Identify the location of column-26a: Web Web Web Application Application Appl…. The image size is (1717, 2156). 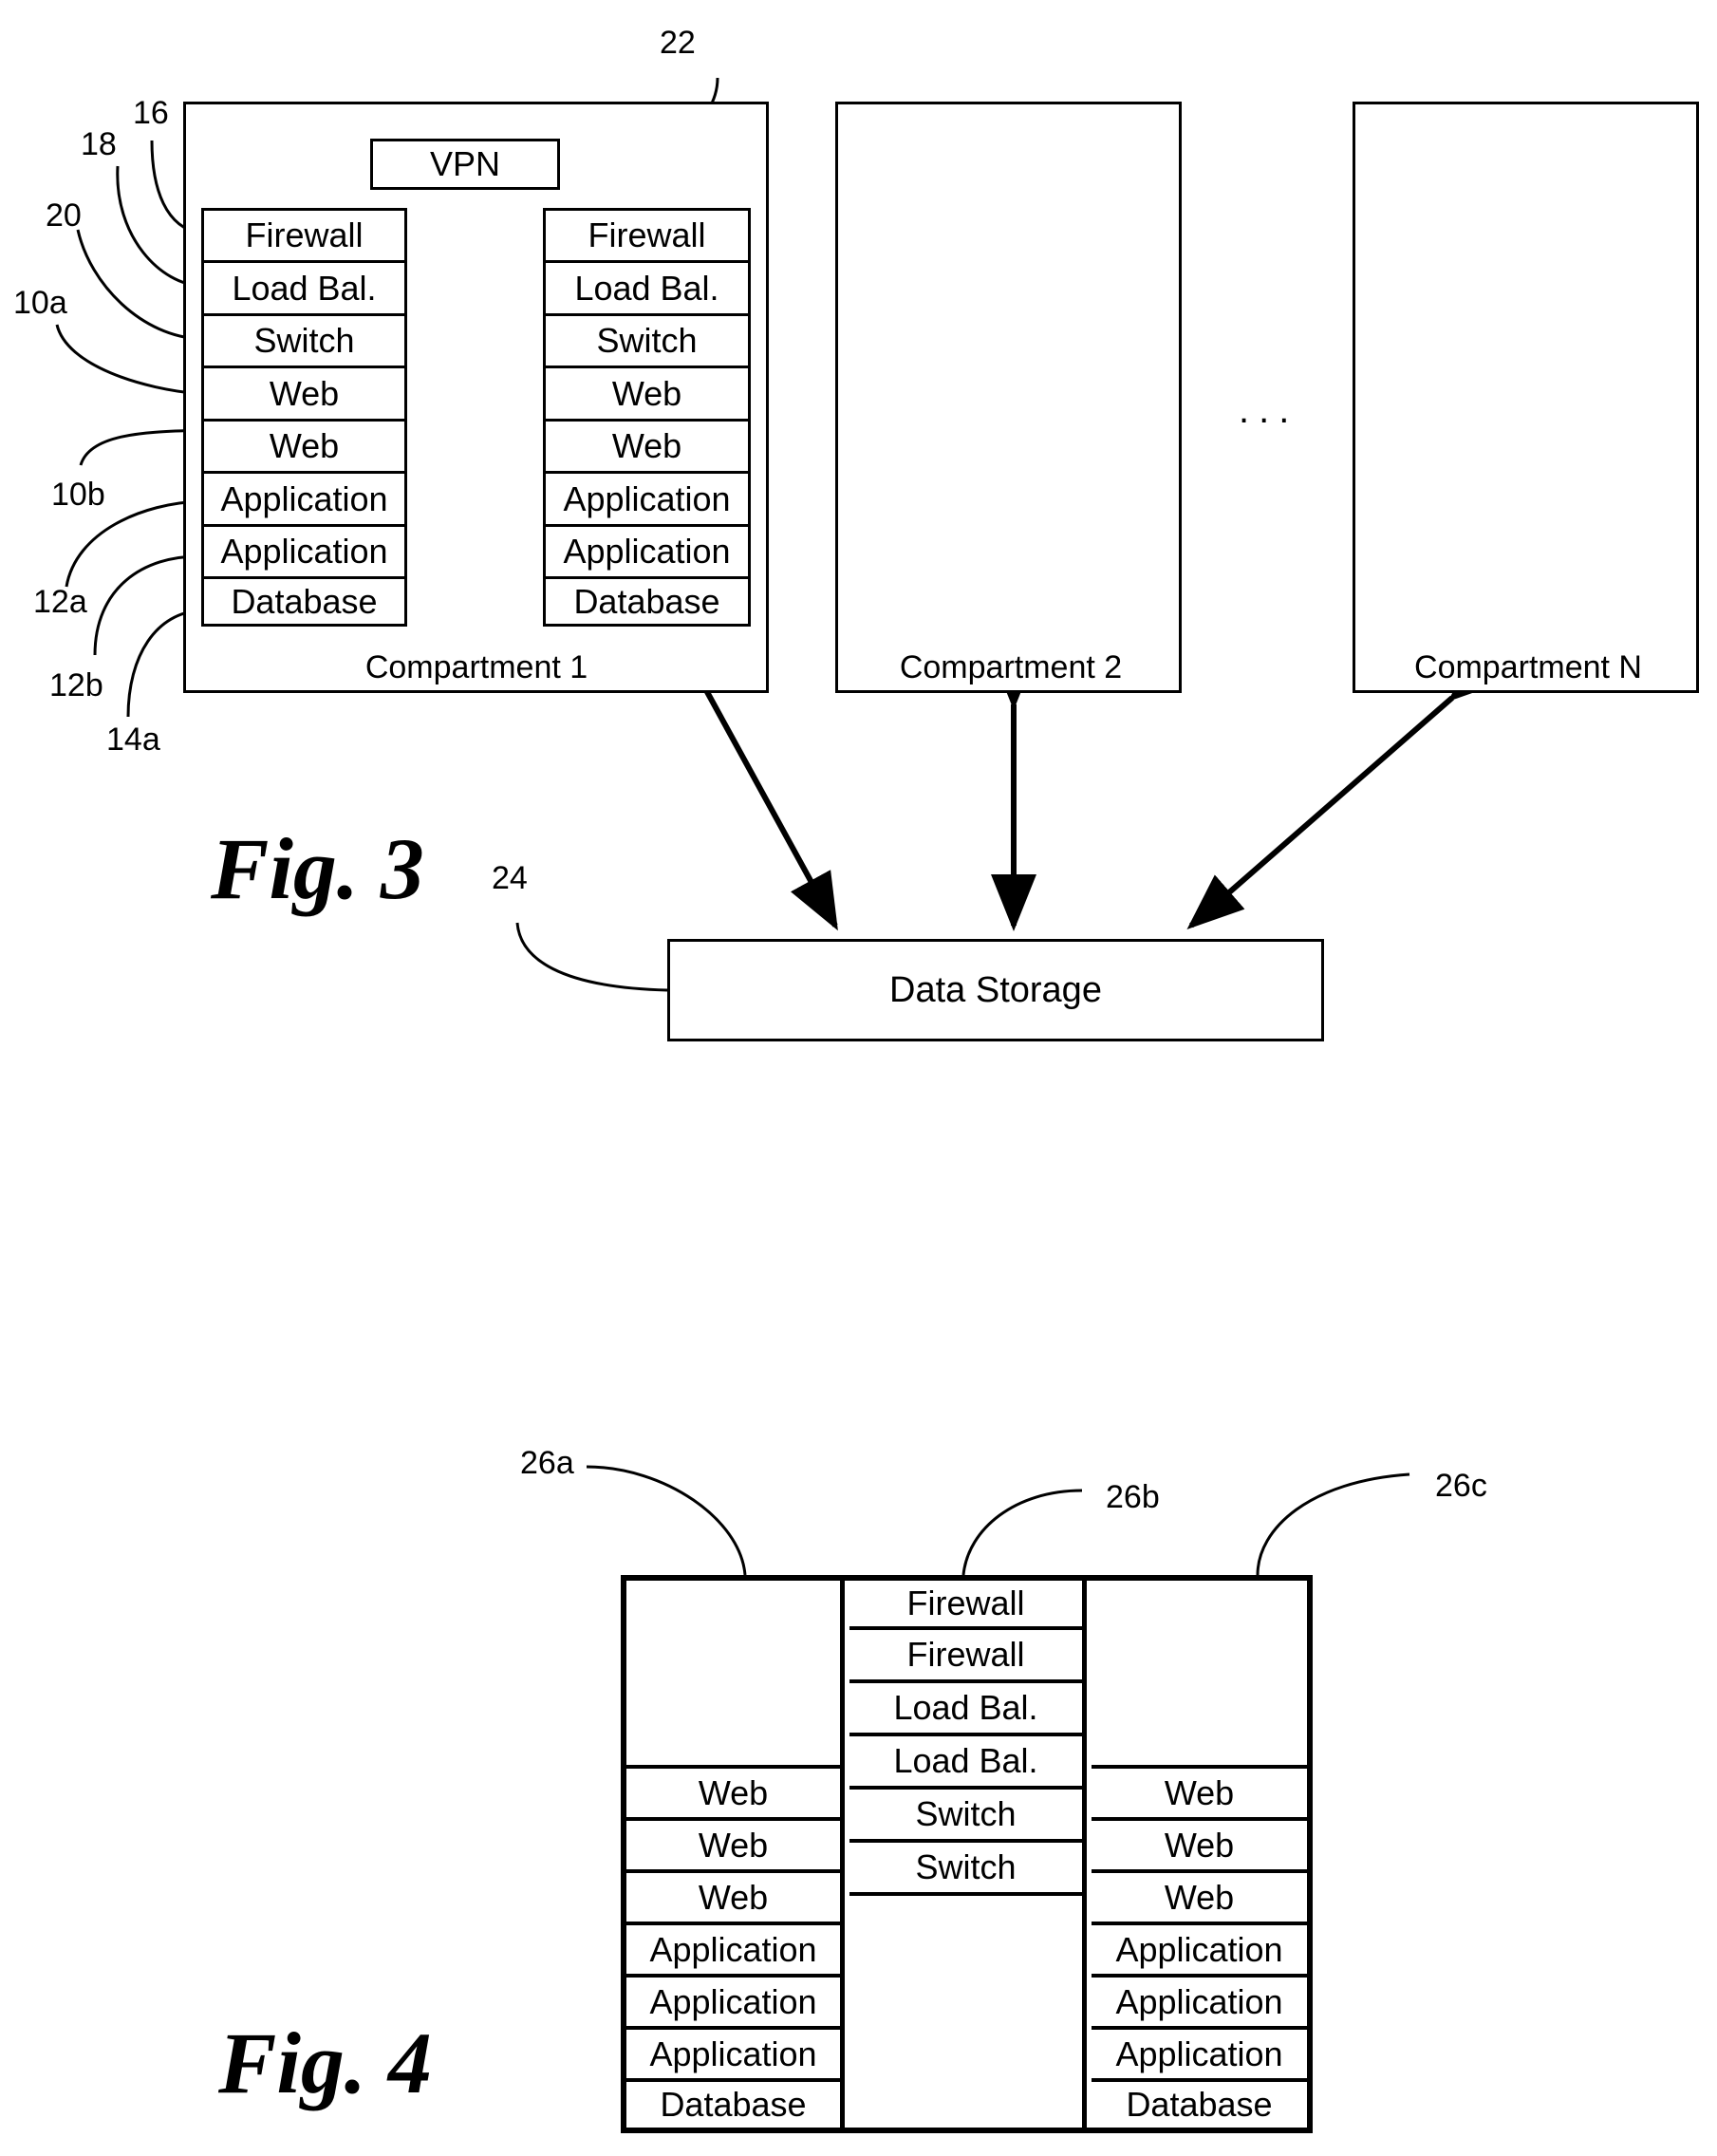
(735, 1854).